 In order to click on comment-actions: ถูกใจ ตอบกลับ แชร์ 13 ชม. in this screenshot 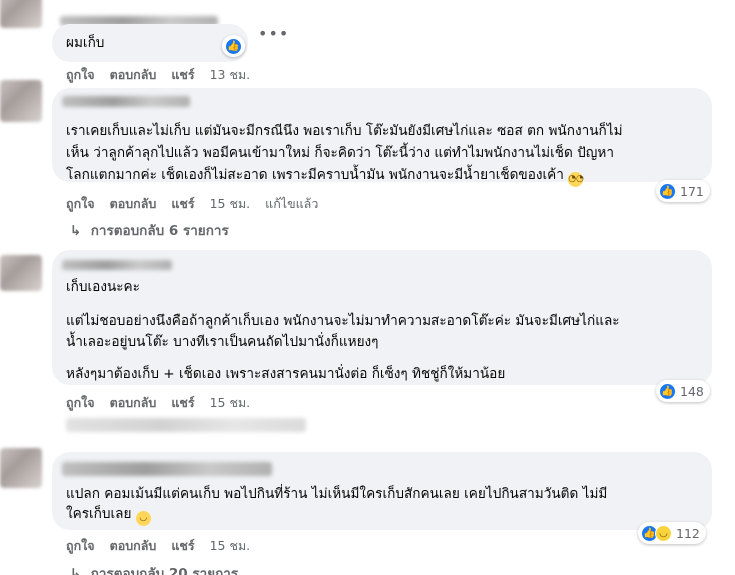, I will do `click(165, 75)`.